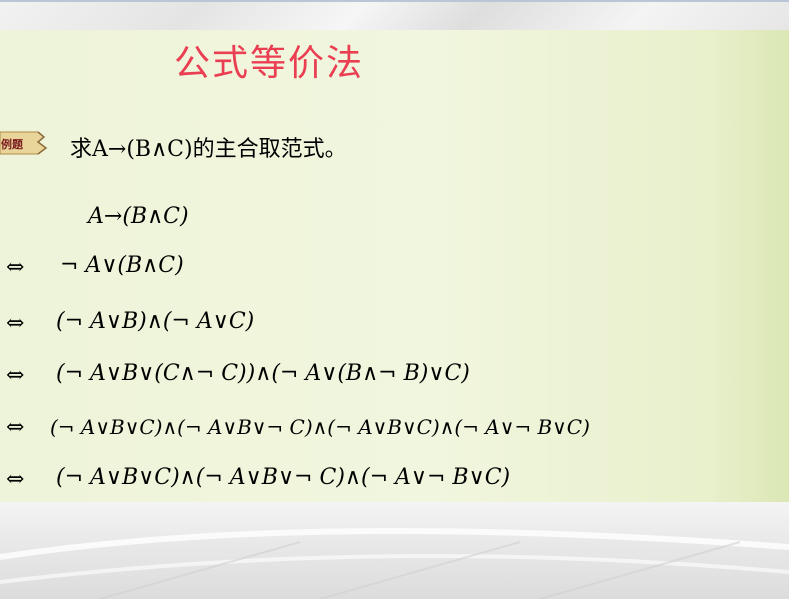 This screenshot has width=789, height=599. What do you see at coordinates (394, 15) in the screenshot?
I see `top-frame-band` at bounding box center [394, 15].